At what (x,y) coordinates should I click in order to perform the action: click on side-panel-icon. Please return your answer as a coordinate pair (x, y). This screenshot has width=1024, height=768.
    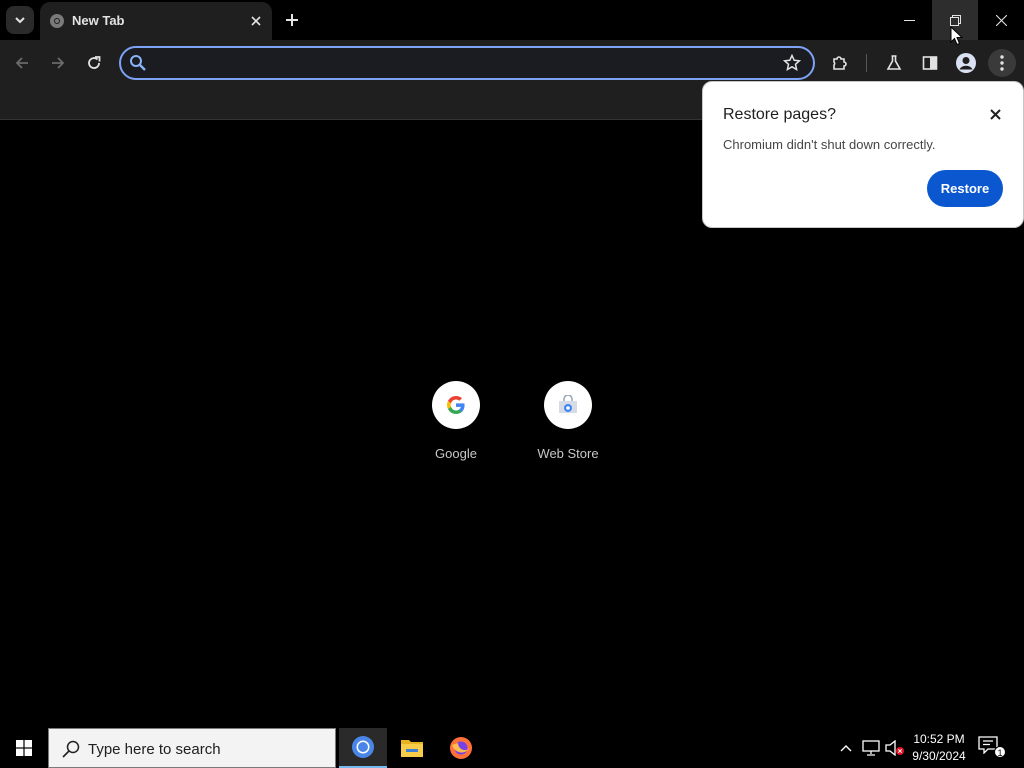
    Looking at the image, I should click on (930, 63).